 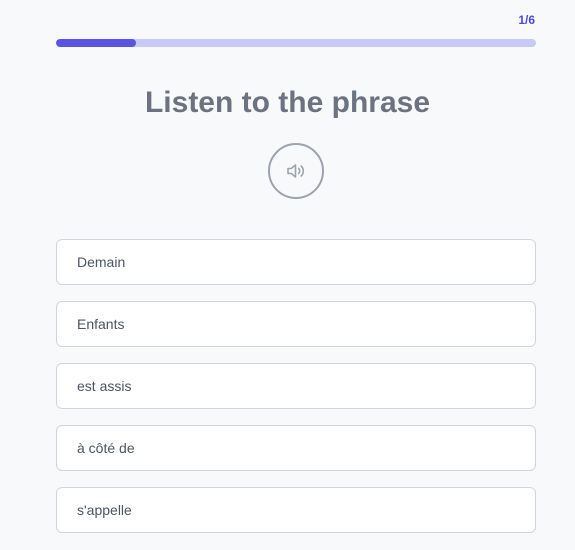 What do you see at coordinates (106, 448) in the screenshot?
I see `answer-option-label: à côté de` at bounding box center [106, 448].